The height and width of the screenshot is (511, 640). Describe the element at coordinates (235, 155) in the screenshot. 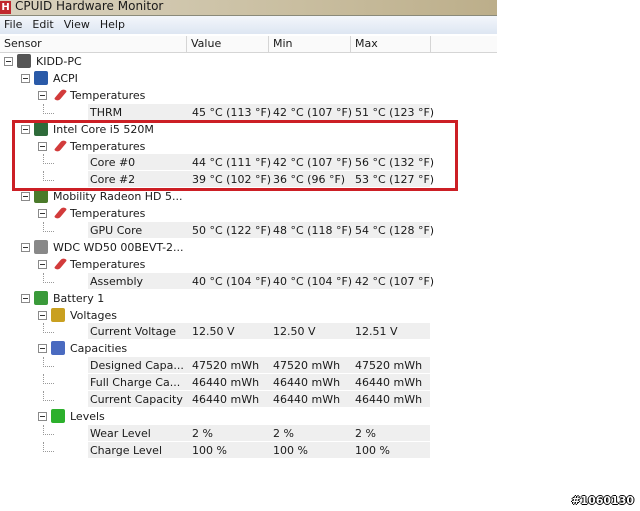

I see `highlight-box` at that location.